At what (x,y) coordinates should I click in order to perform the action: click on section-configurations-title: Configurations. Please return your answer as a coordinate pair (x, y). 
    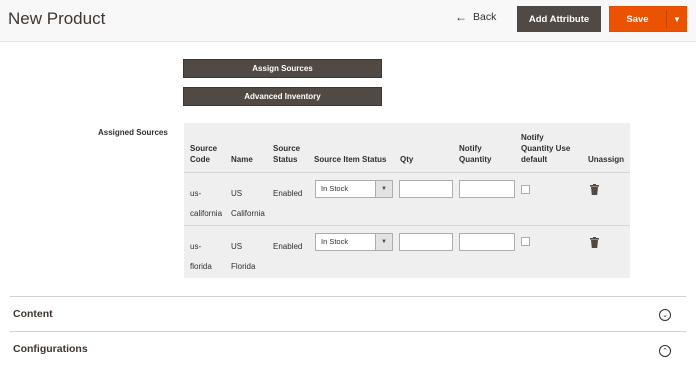
    Looking at the image, I should click on (50, 349).